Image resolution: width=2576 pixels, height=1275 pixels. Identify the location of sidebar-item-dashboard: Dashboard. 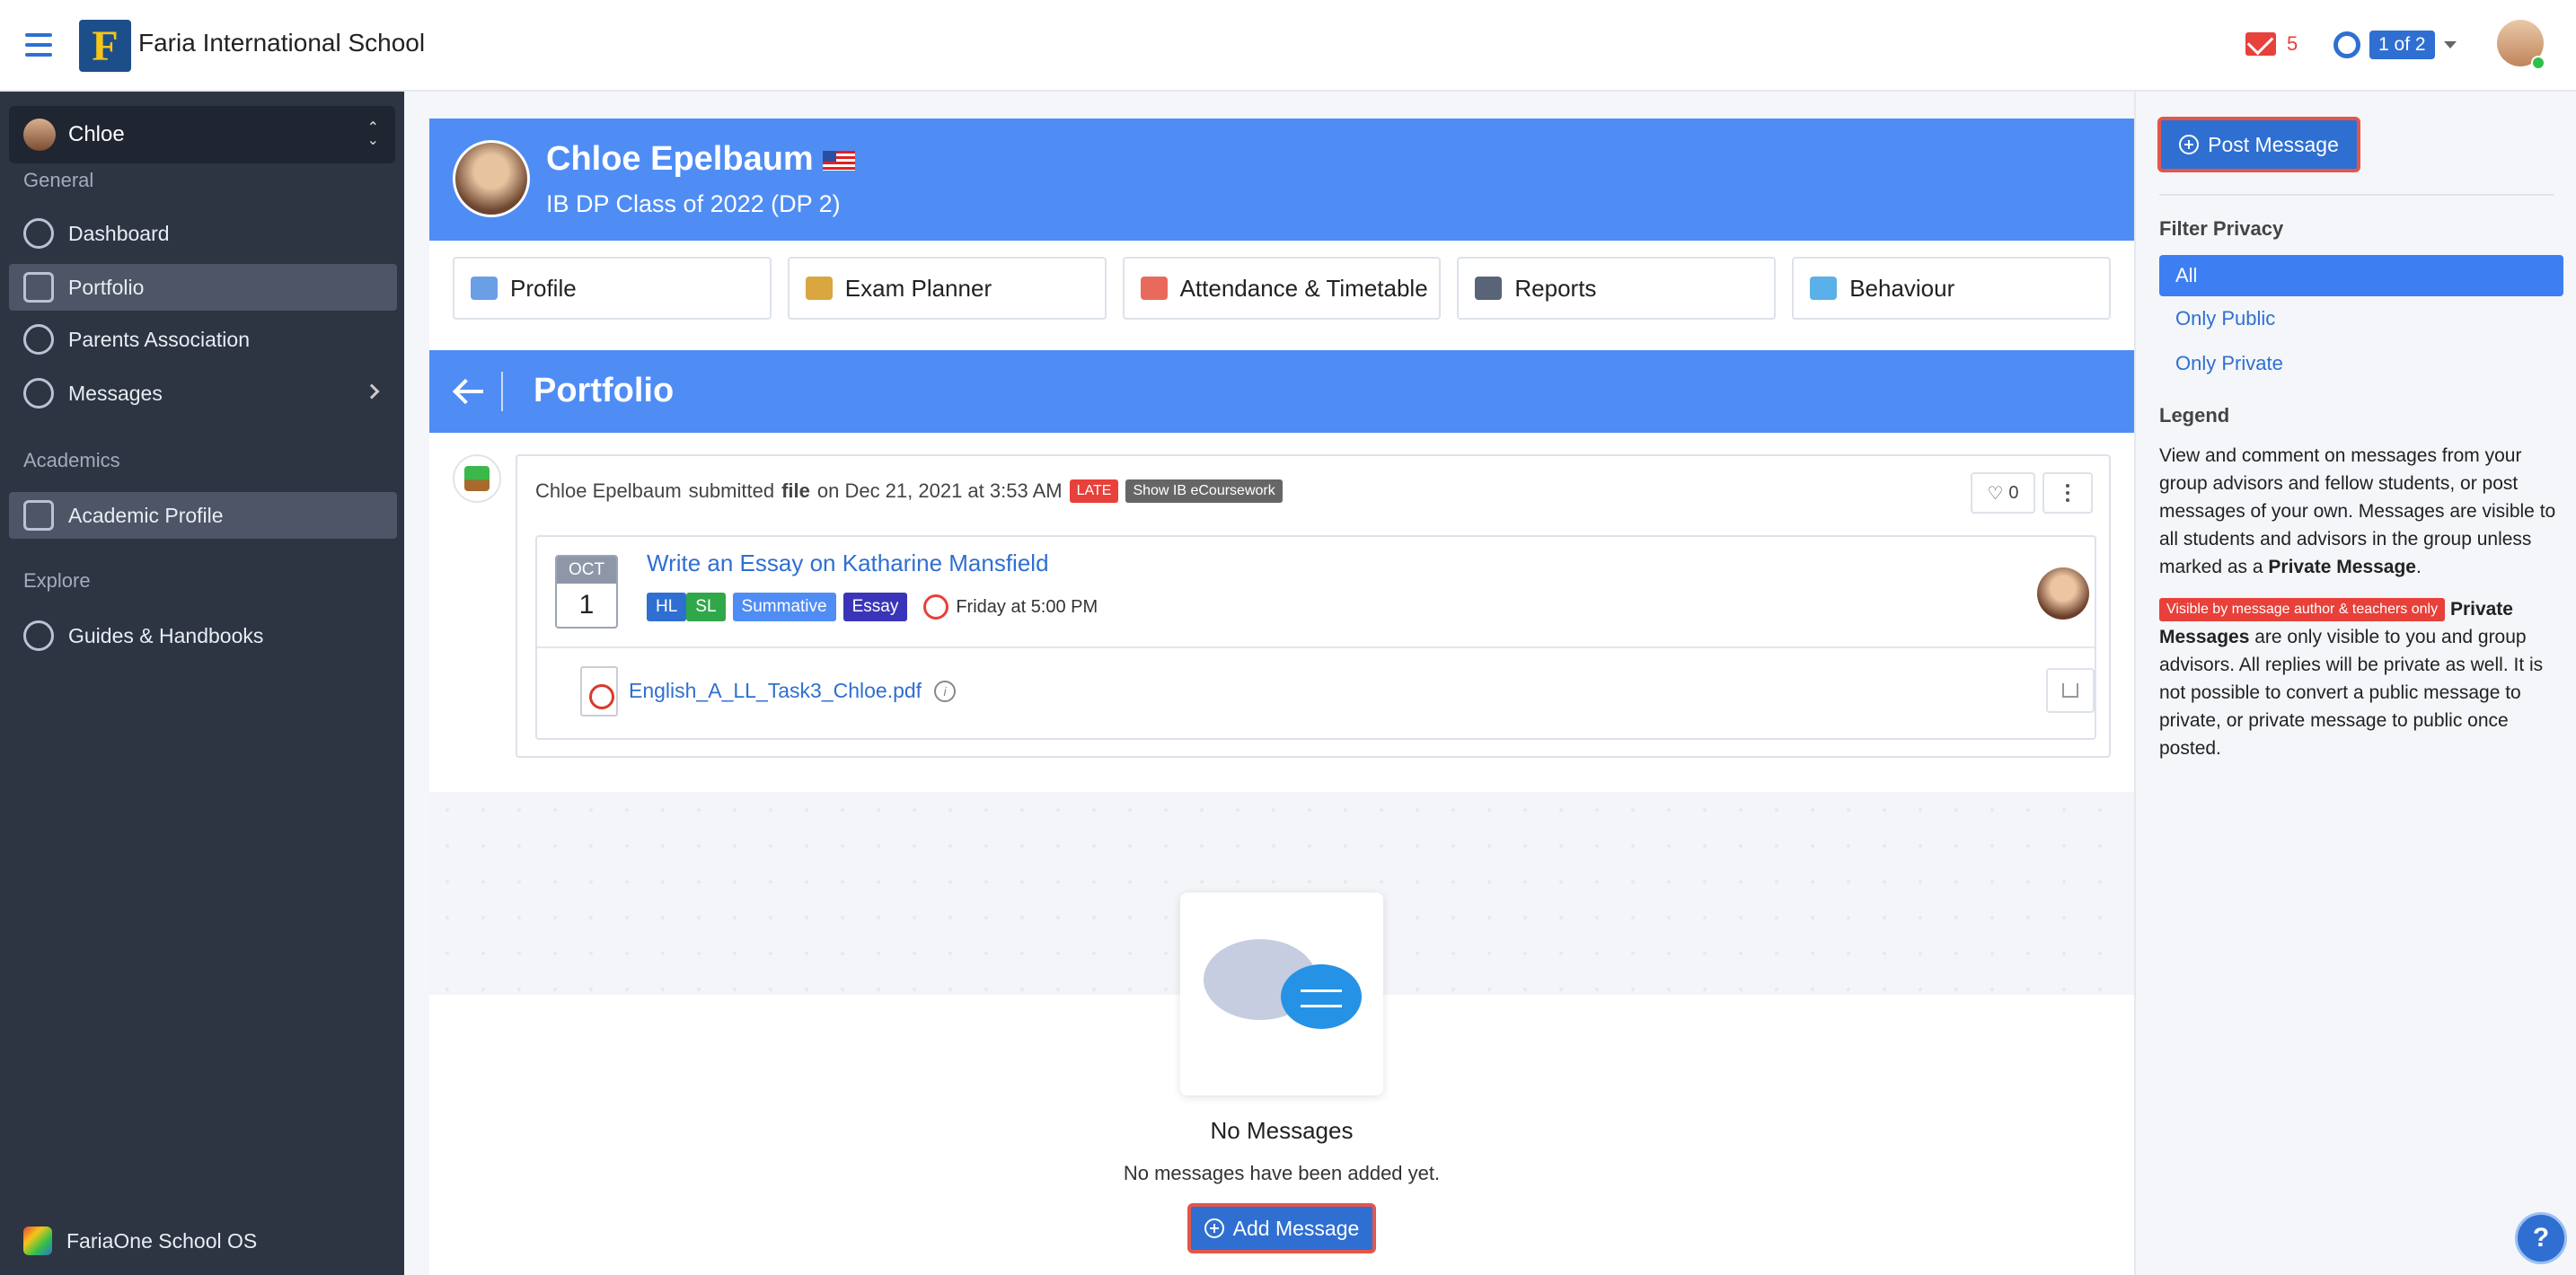
(203, 233).